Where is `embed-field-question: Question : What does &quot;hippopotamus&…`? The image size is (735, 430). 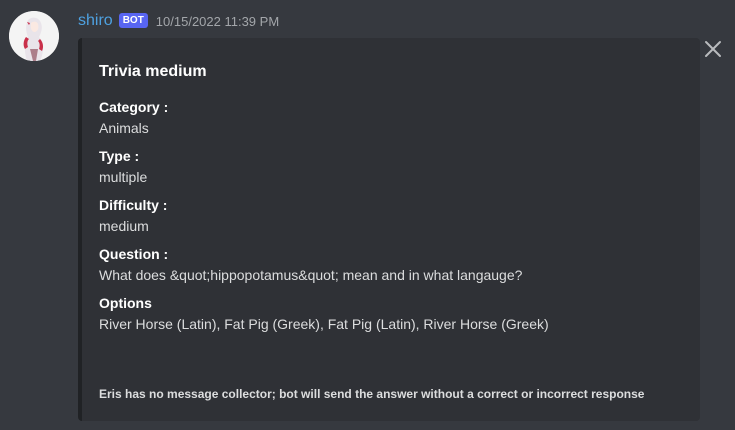 embed-field-question: Question : What does &quot;hippopotamus&… is located at coordinates (391, 266).